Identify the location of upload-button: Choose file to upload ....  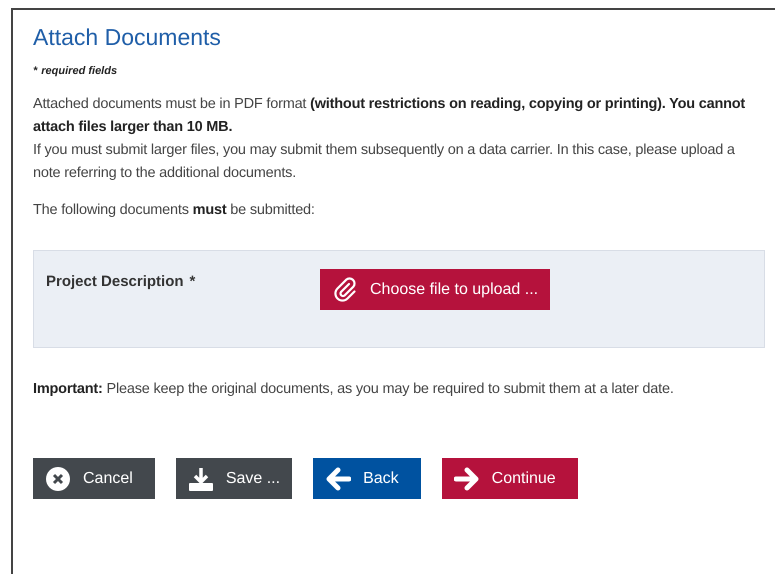
(435, 289).